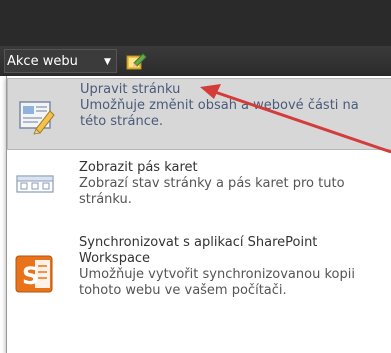  What do you see at coordinates (138, 167) in the screenshot?
I see `menu-item-title: Zobrazit pás karet` at bounding box center [138, 167].